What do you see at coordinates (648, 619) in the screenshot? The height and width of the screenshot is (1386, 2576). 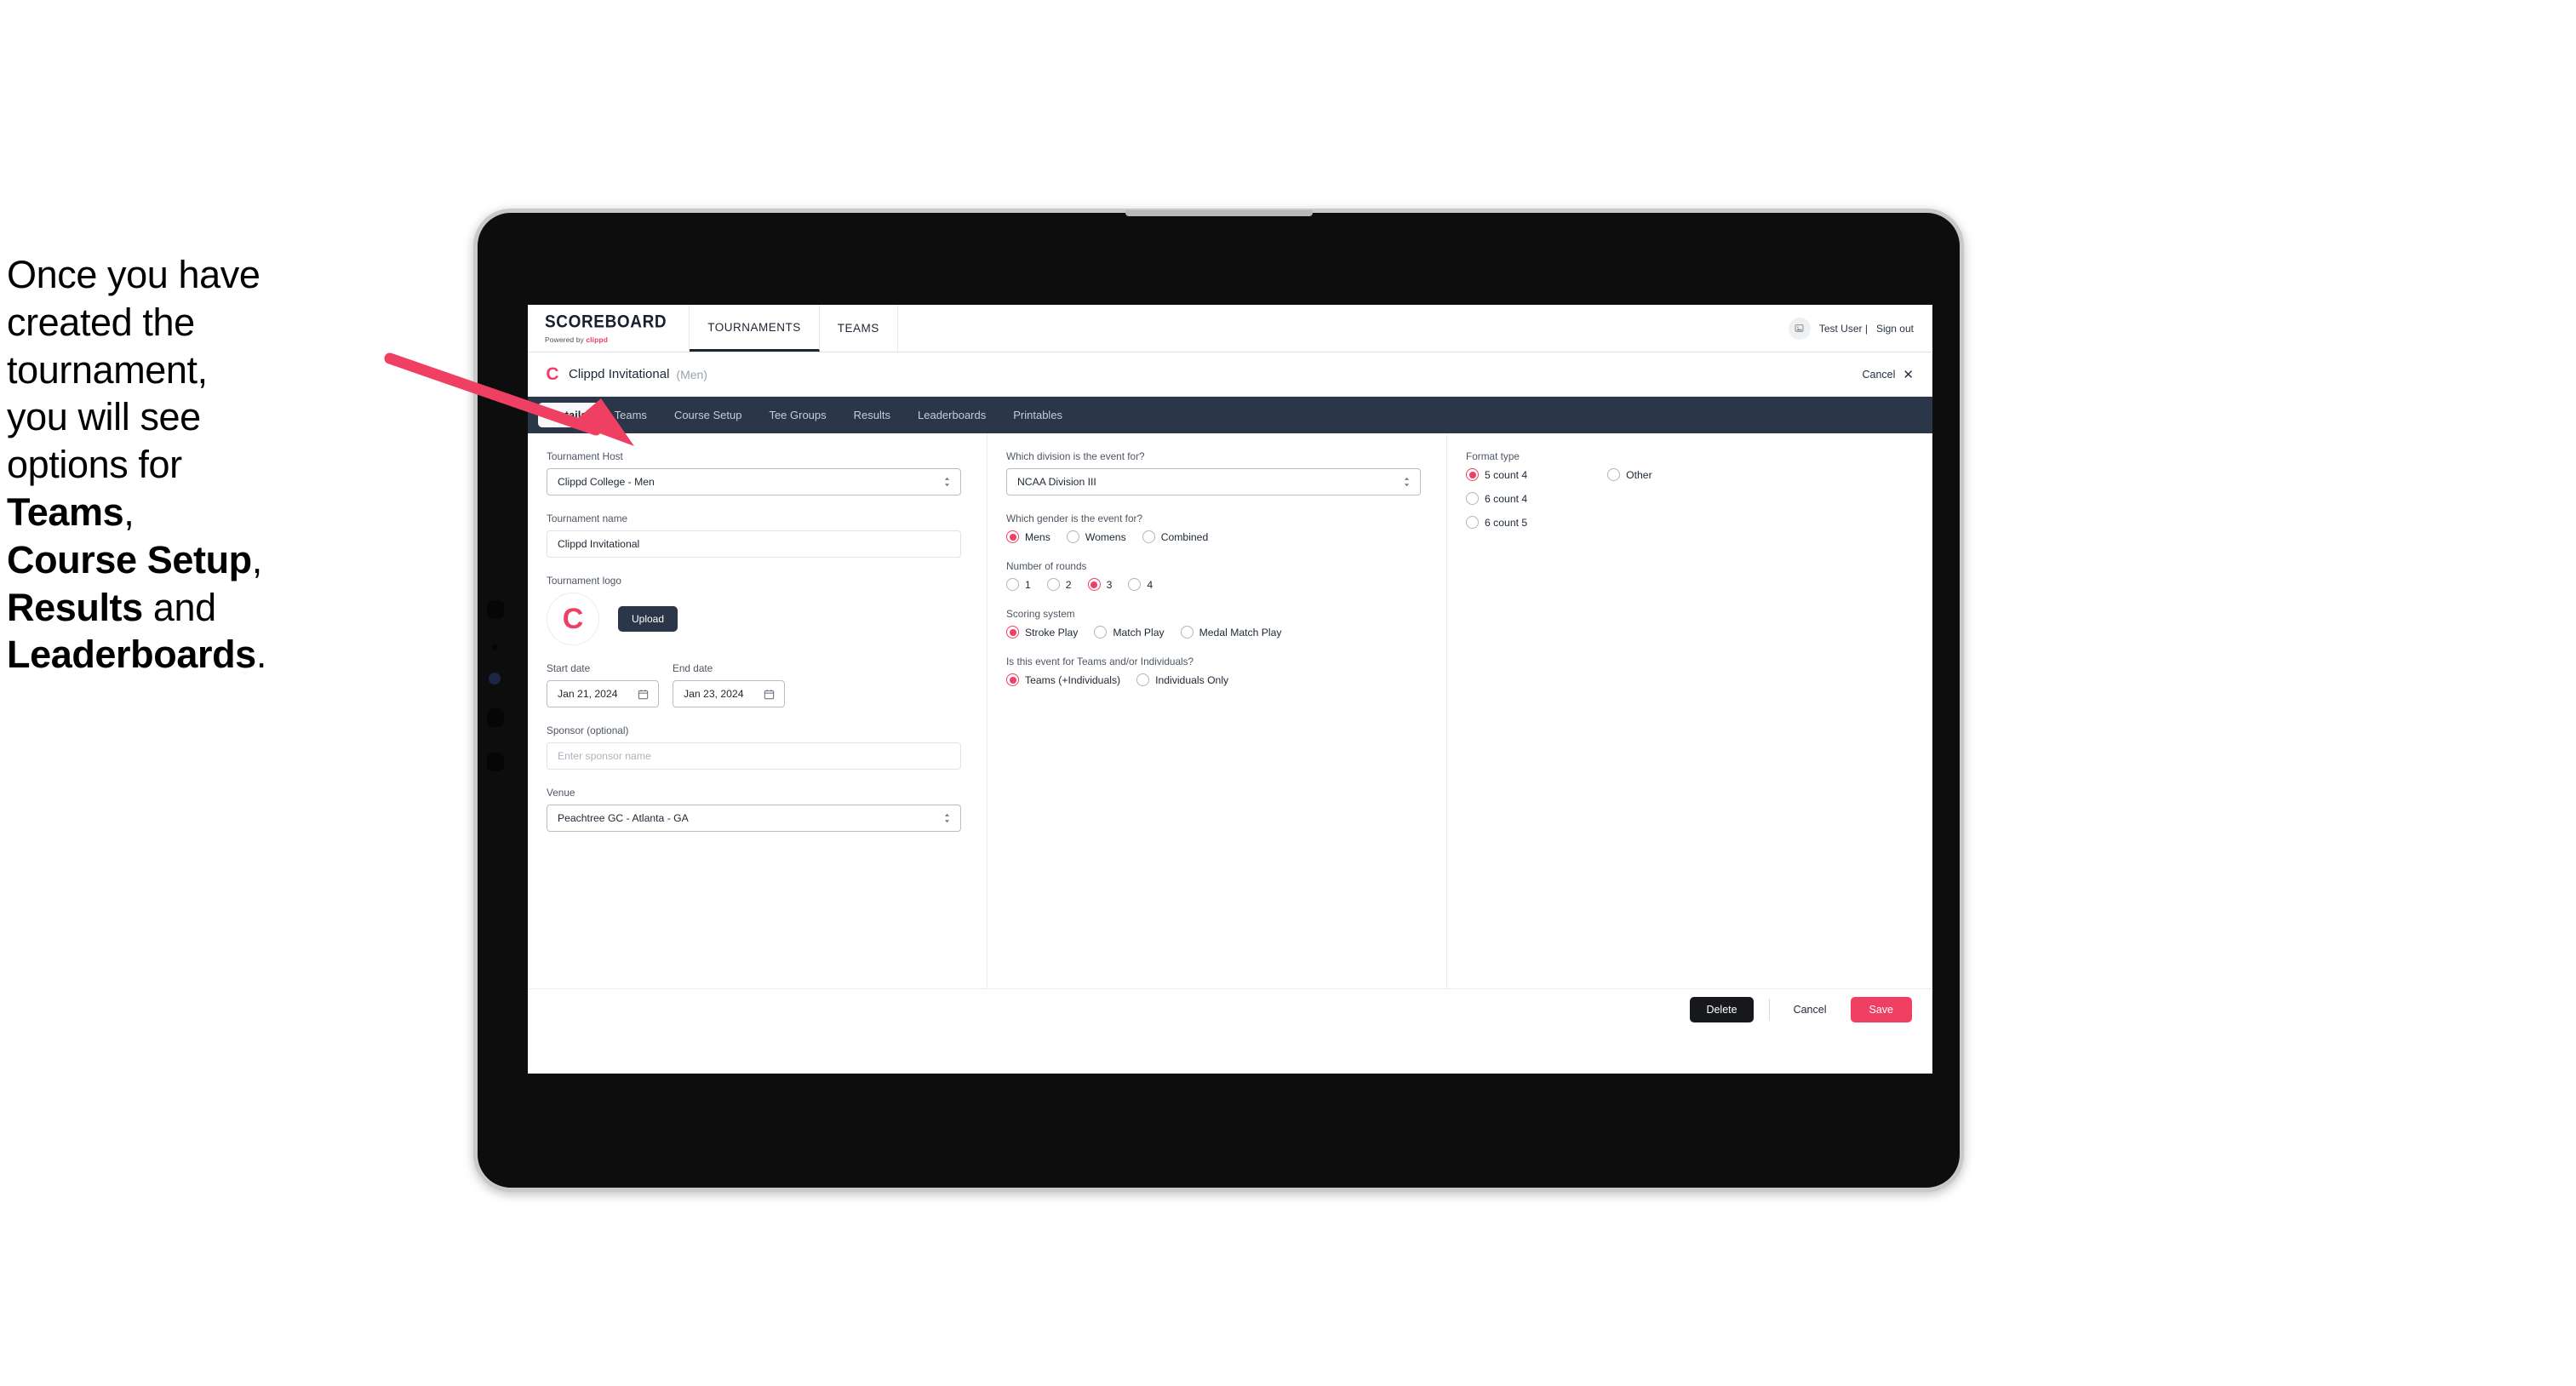 I see `upload-button: Upload` at bounding box center [648, 619].